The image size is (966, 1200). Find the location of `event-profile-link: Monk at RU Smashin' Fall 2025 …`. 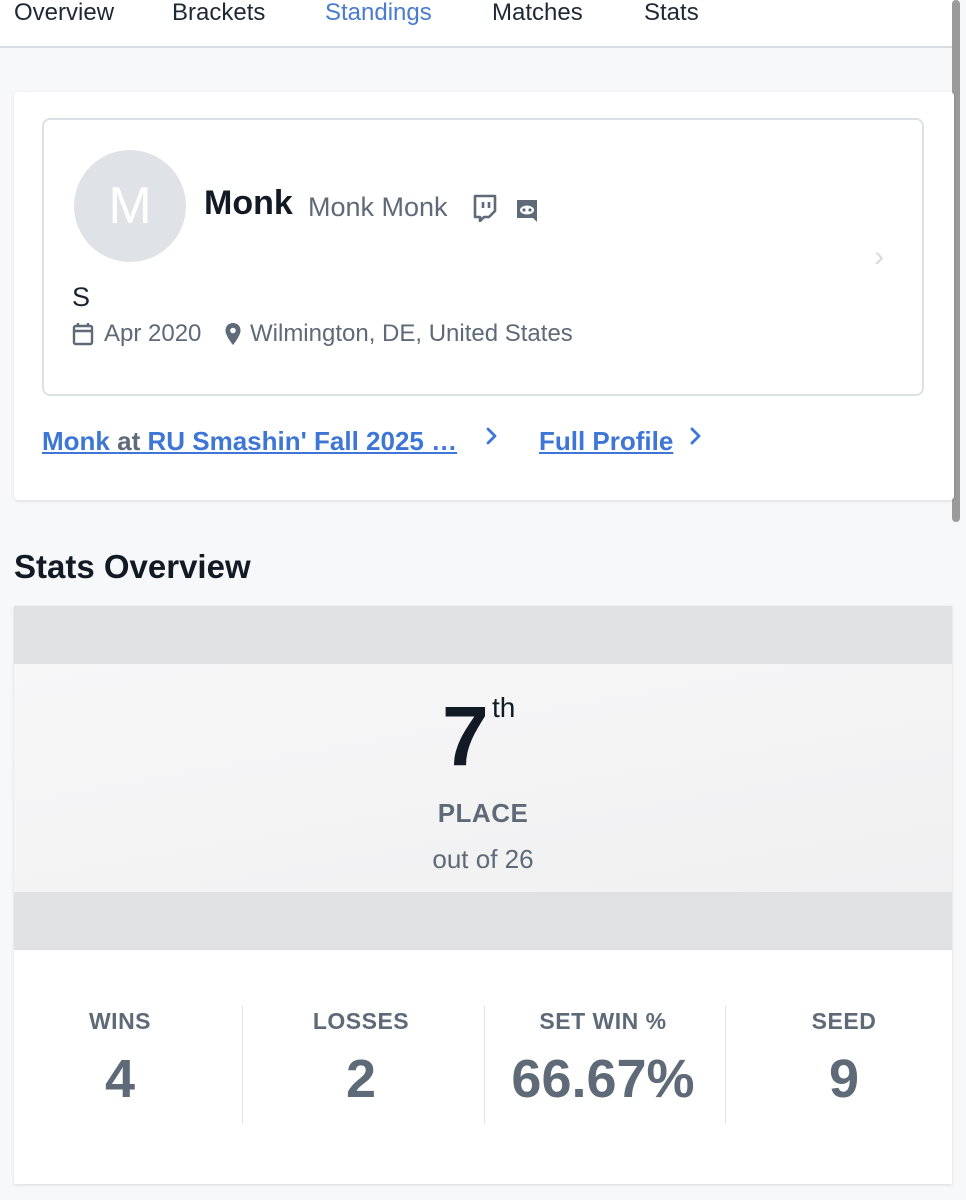

event-profile-link: Monk at RU Smashin' Fall 2025 … is located at coordinates (249, 441).